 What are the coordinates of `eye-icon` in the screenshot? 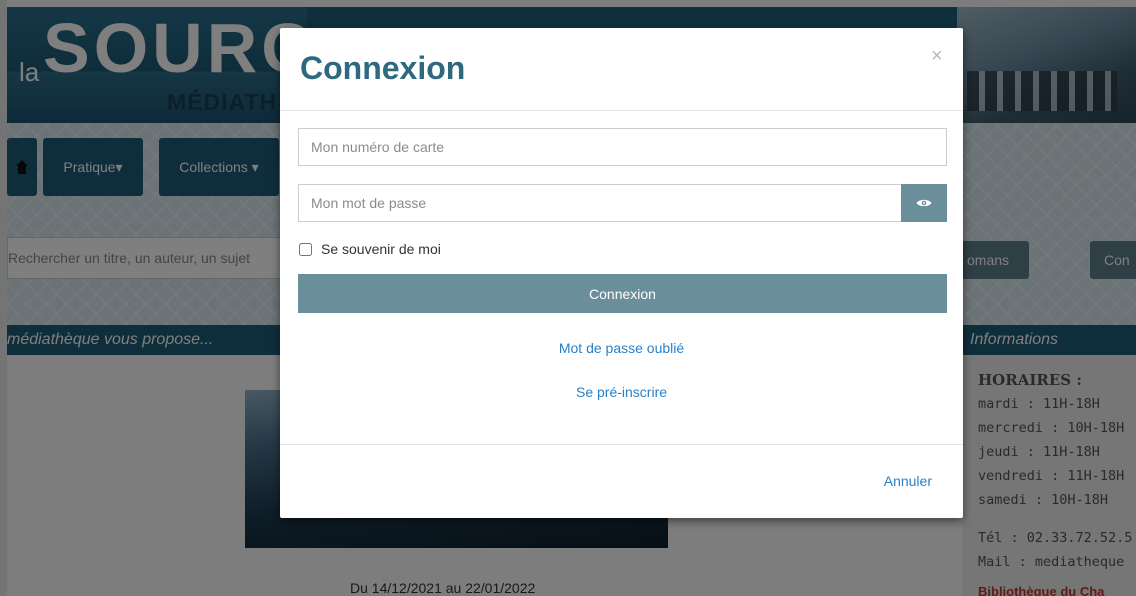 It's located at (924, 203).